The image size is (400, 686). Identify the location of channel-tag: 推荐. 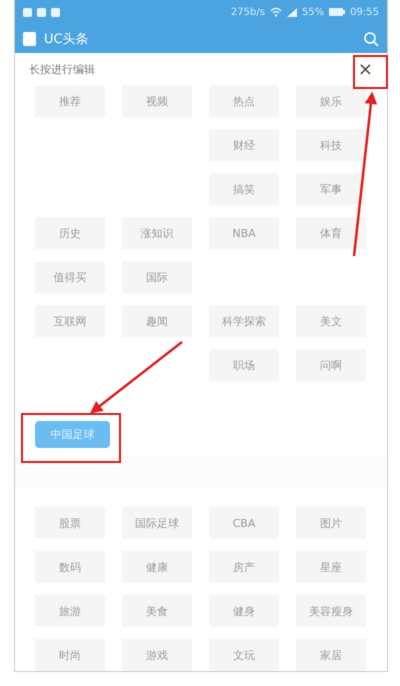
(70, 101).